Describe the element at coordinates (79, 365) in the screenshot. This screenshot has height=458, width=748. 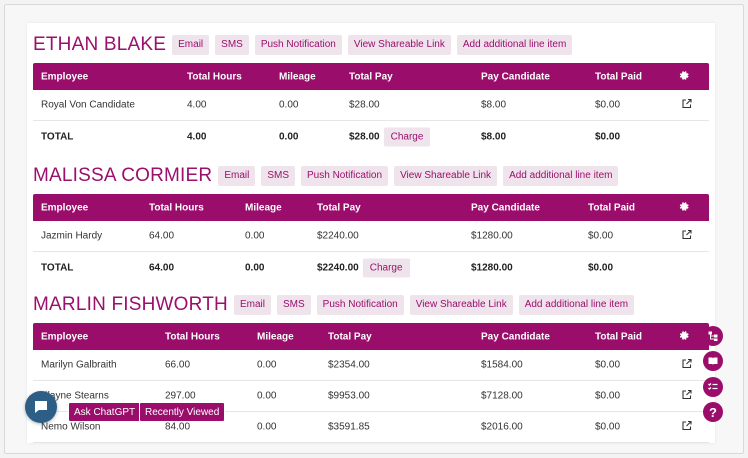
I see `cell-employee: Marilyn Galbraith` at that location.